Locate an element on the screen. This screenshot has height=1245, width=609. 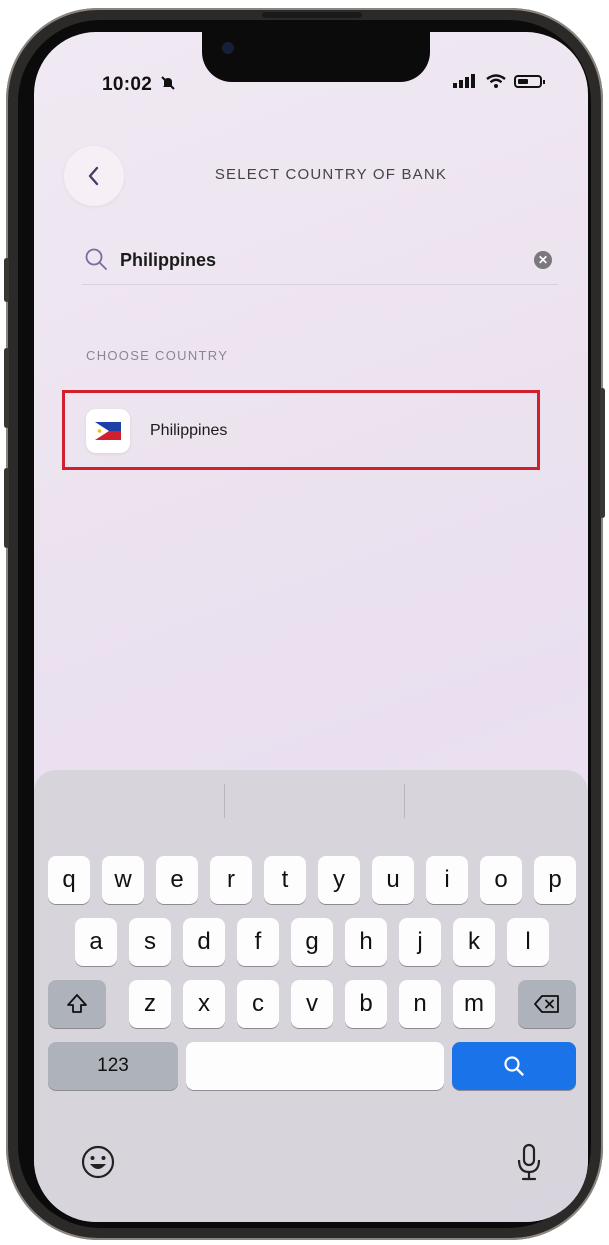
microphone-button is located at coordinates (529, 1166).